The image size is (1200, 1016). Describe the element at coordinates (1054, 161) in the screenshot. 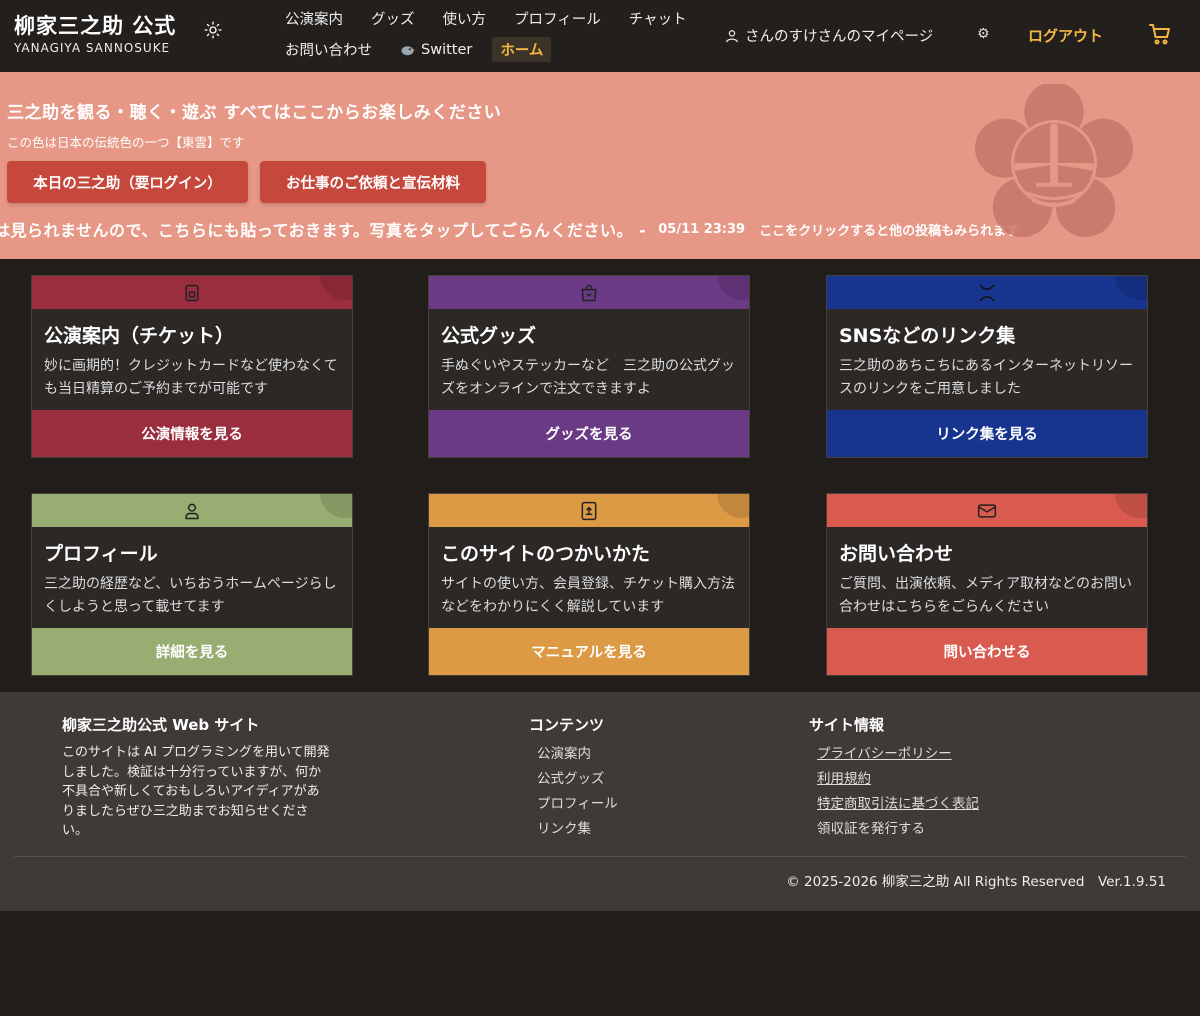

I see `family-crest-icon` at that location.